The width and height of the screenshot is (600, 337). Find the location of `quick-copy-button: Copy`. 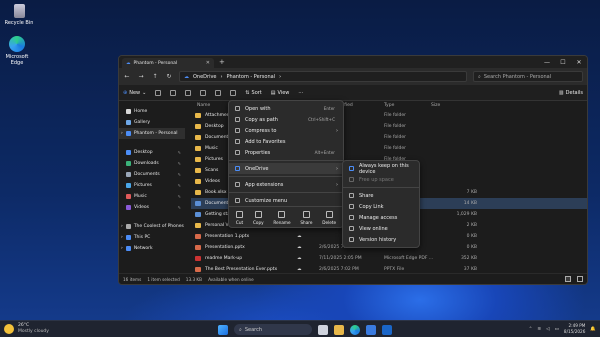

quick-copy-button: Copy is located at coordinates (258, 218).